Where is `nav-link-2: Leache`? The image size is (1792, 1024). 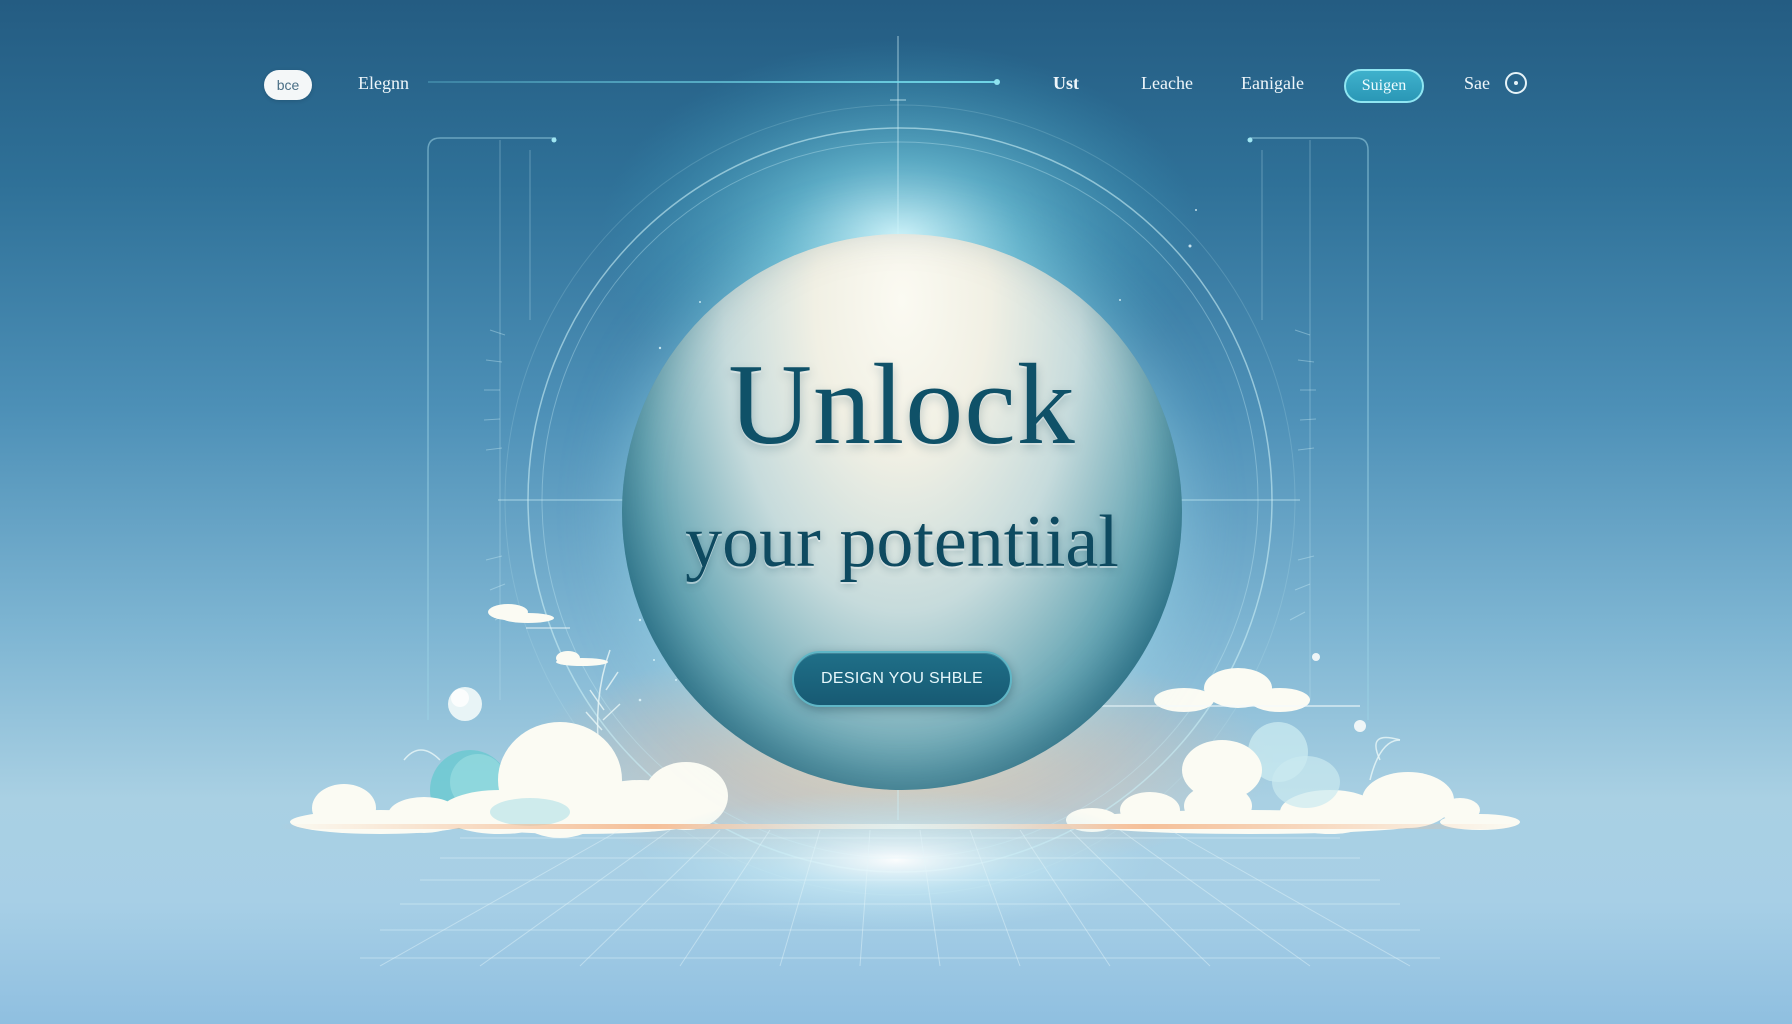 nav-link-2: Leache is located at coordinates (1167, 83).